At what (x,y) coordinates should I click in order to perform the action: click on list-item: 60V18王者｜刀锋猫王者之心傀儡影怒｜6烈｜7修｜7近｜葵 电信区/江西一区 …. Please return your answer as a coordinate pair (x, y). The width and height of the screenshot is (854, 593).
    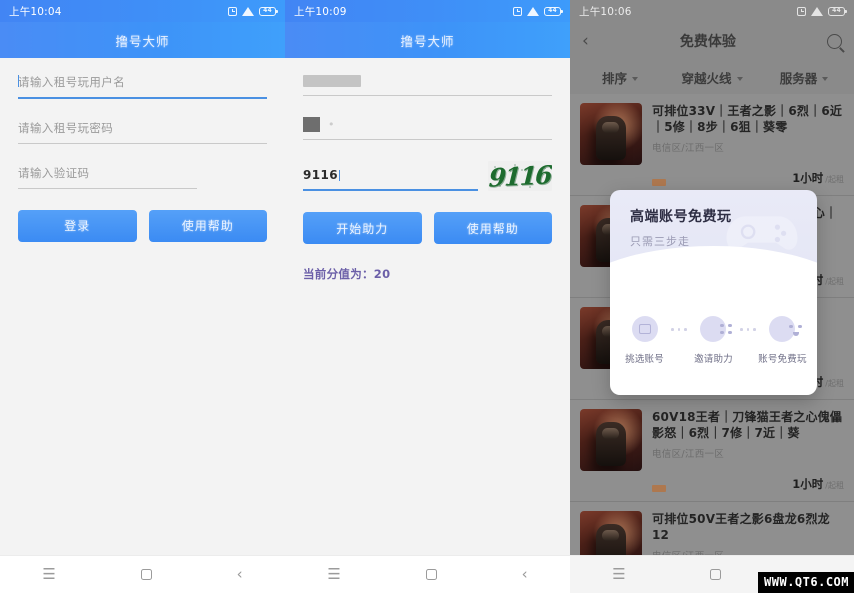
    Looking at the image, I should click on (712, 451).